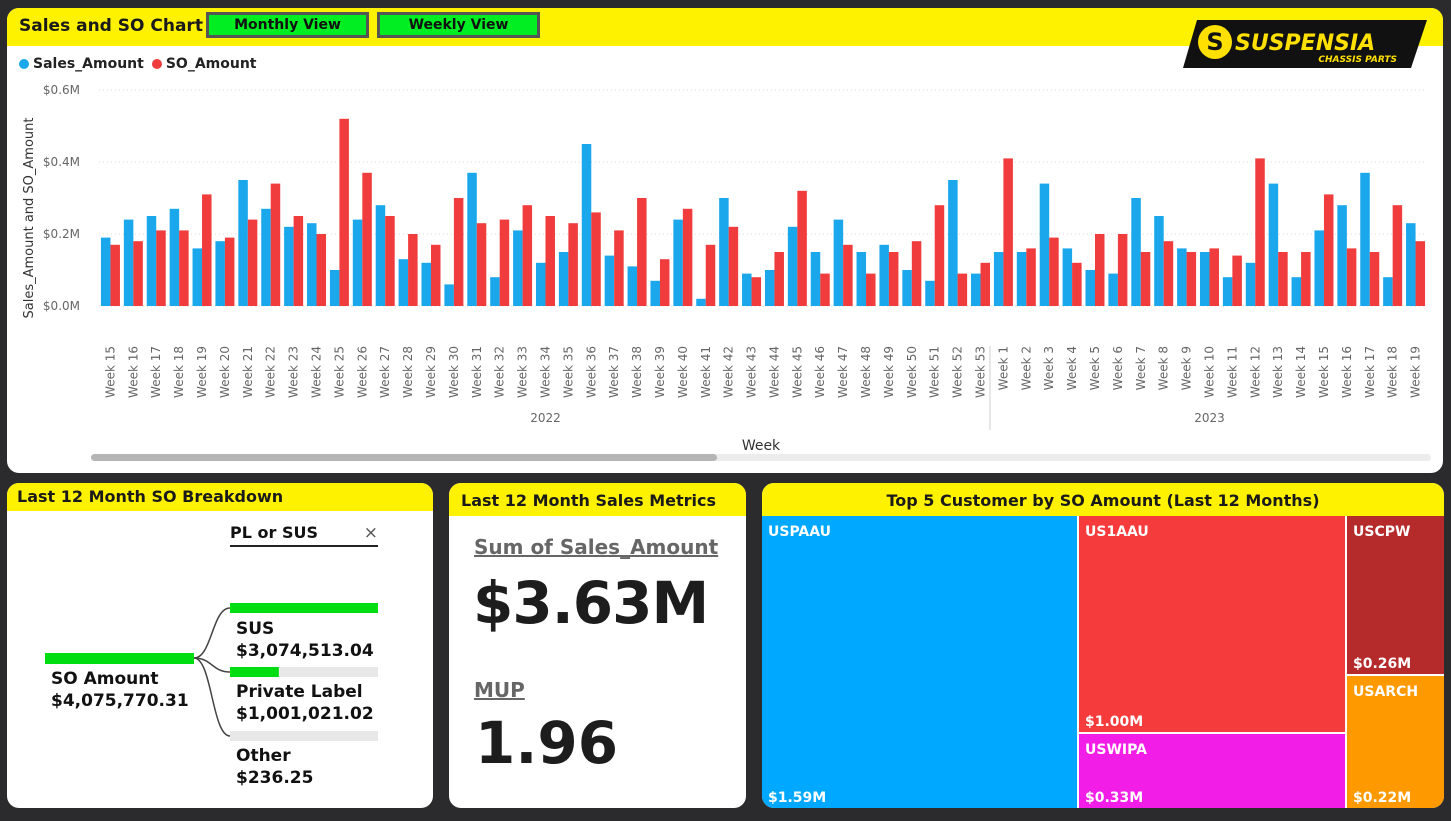 The width and height of the screenshot is (1451, 821). What do you see at coordinates (761, 457) in the screenshot?
I see `chart-horizontal-scrollbar` at bounding box center [761, 457].